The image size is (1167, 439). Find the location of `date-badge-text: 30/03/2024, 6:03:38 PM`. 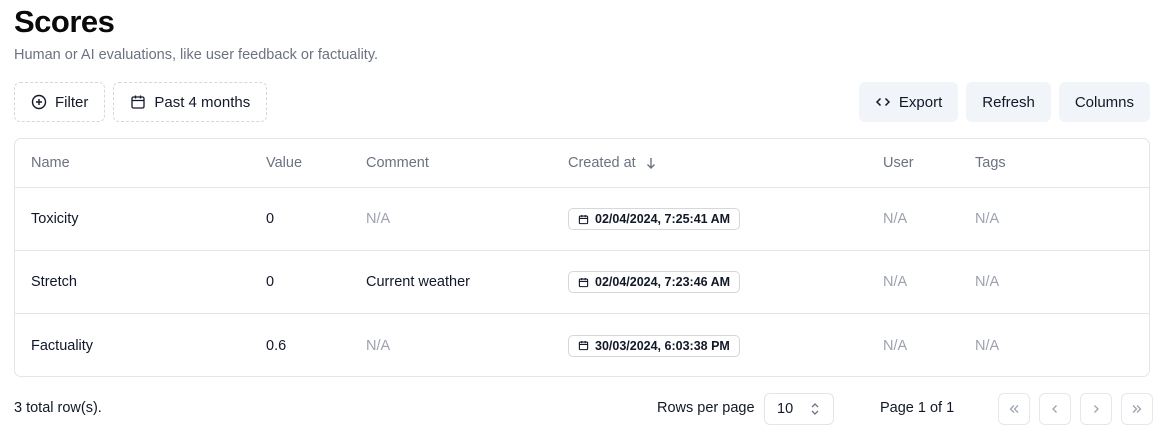

date-badge-text: 30/03/2024, 6:03:38 PM is located at coordinates (662, 345).